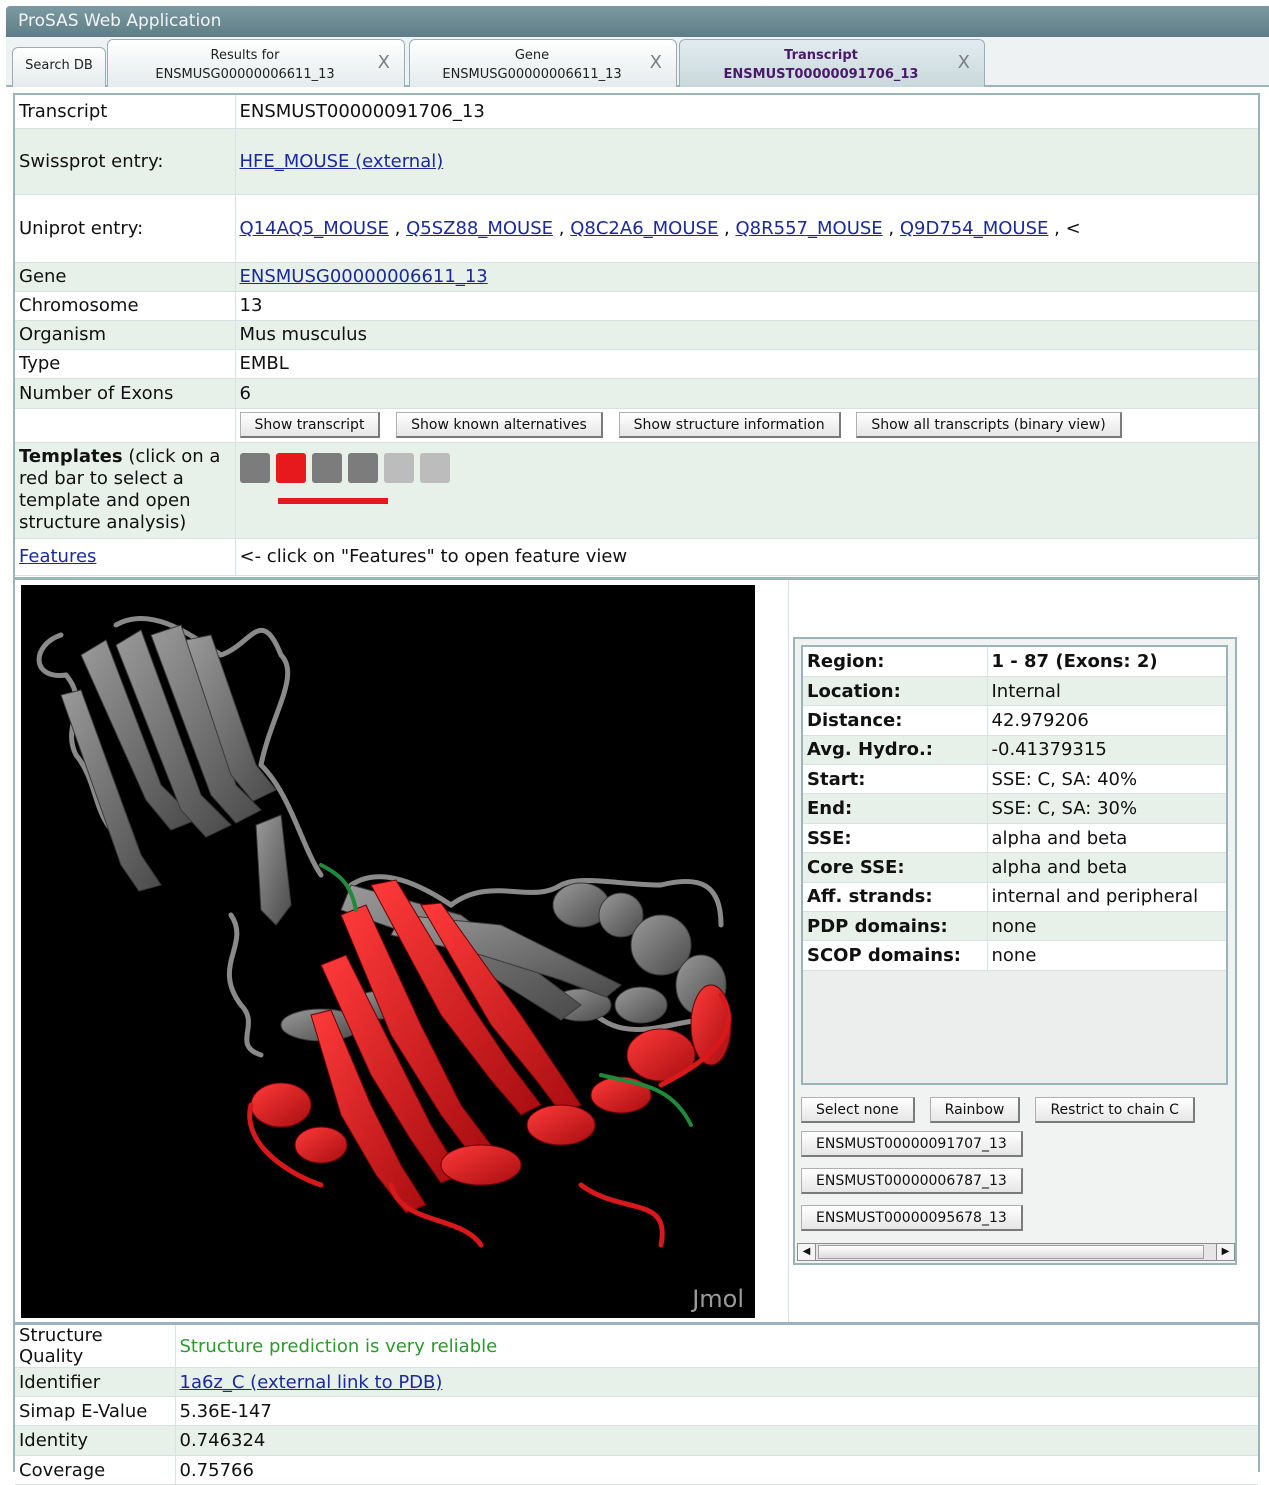 This screenshot has width=1269, height=1485. What do you see at coordinates (1106, 691) in the screenshot?
I see `region-value: Internal` at bounding box center [1106, 691].